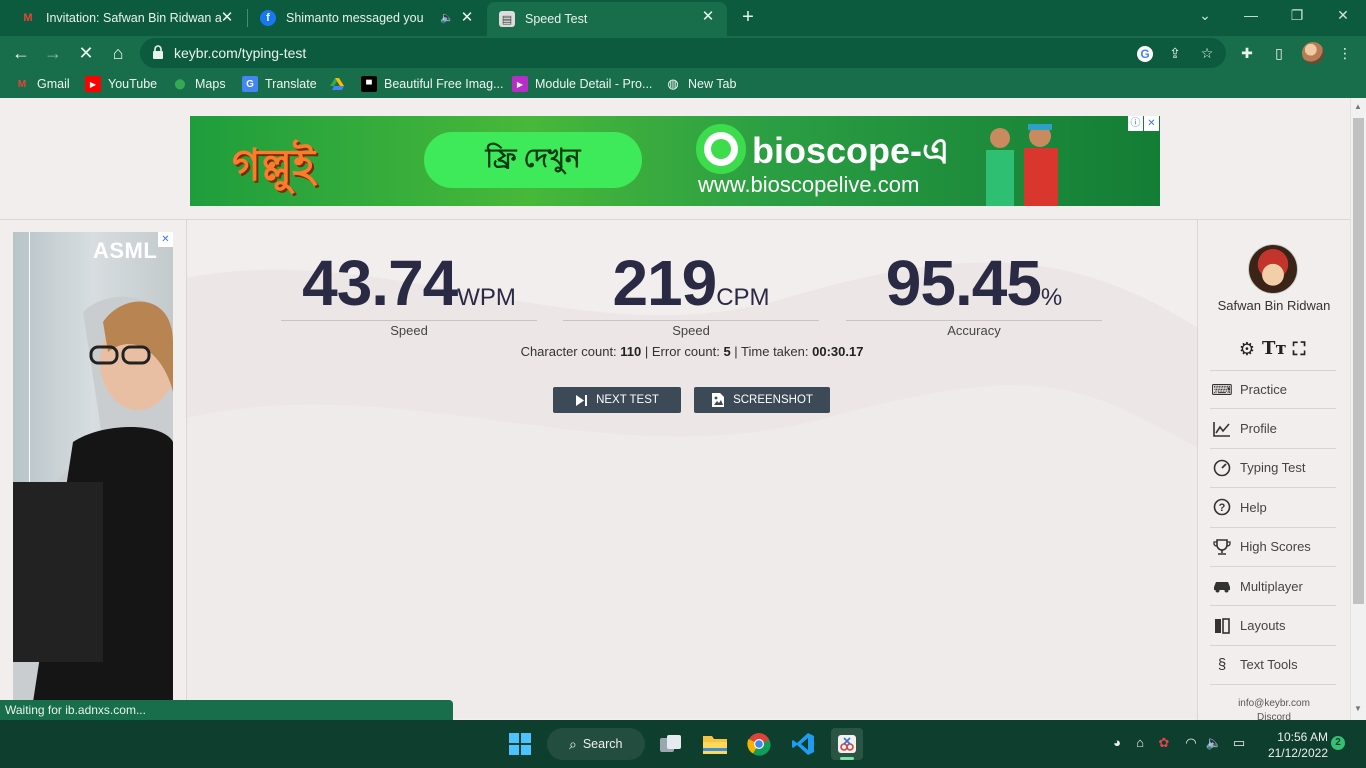  What do you see at coordinates (1247, 53) in the screenshot?
I see `extensions-icon: ✚` at bounding box center [1247, 53].